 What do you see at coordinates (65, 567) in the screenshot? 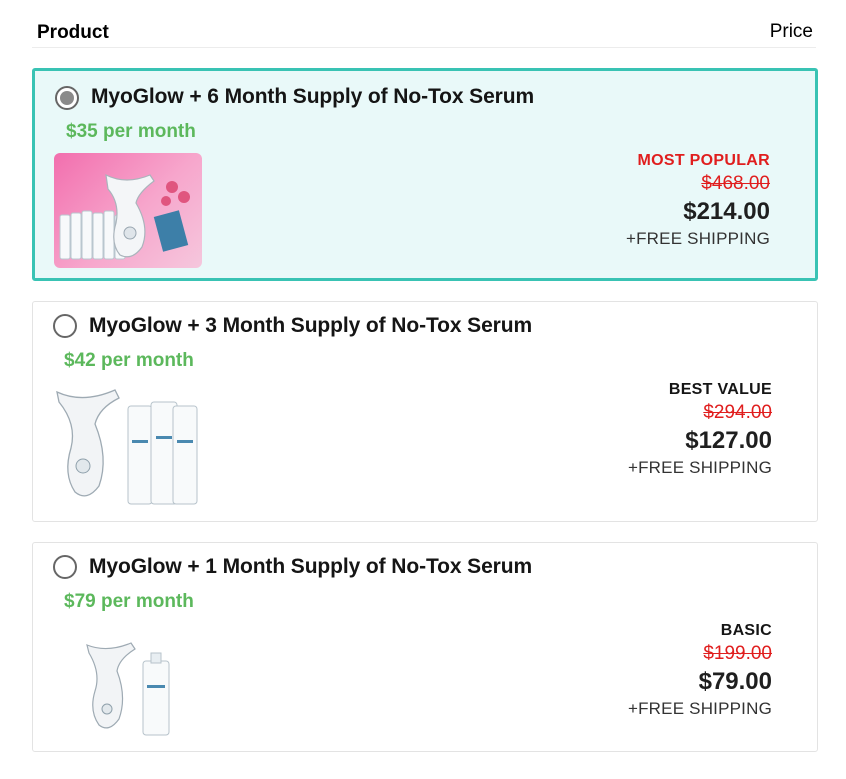
I see `offer-radio-1-month` at bounding box center [65, 567].